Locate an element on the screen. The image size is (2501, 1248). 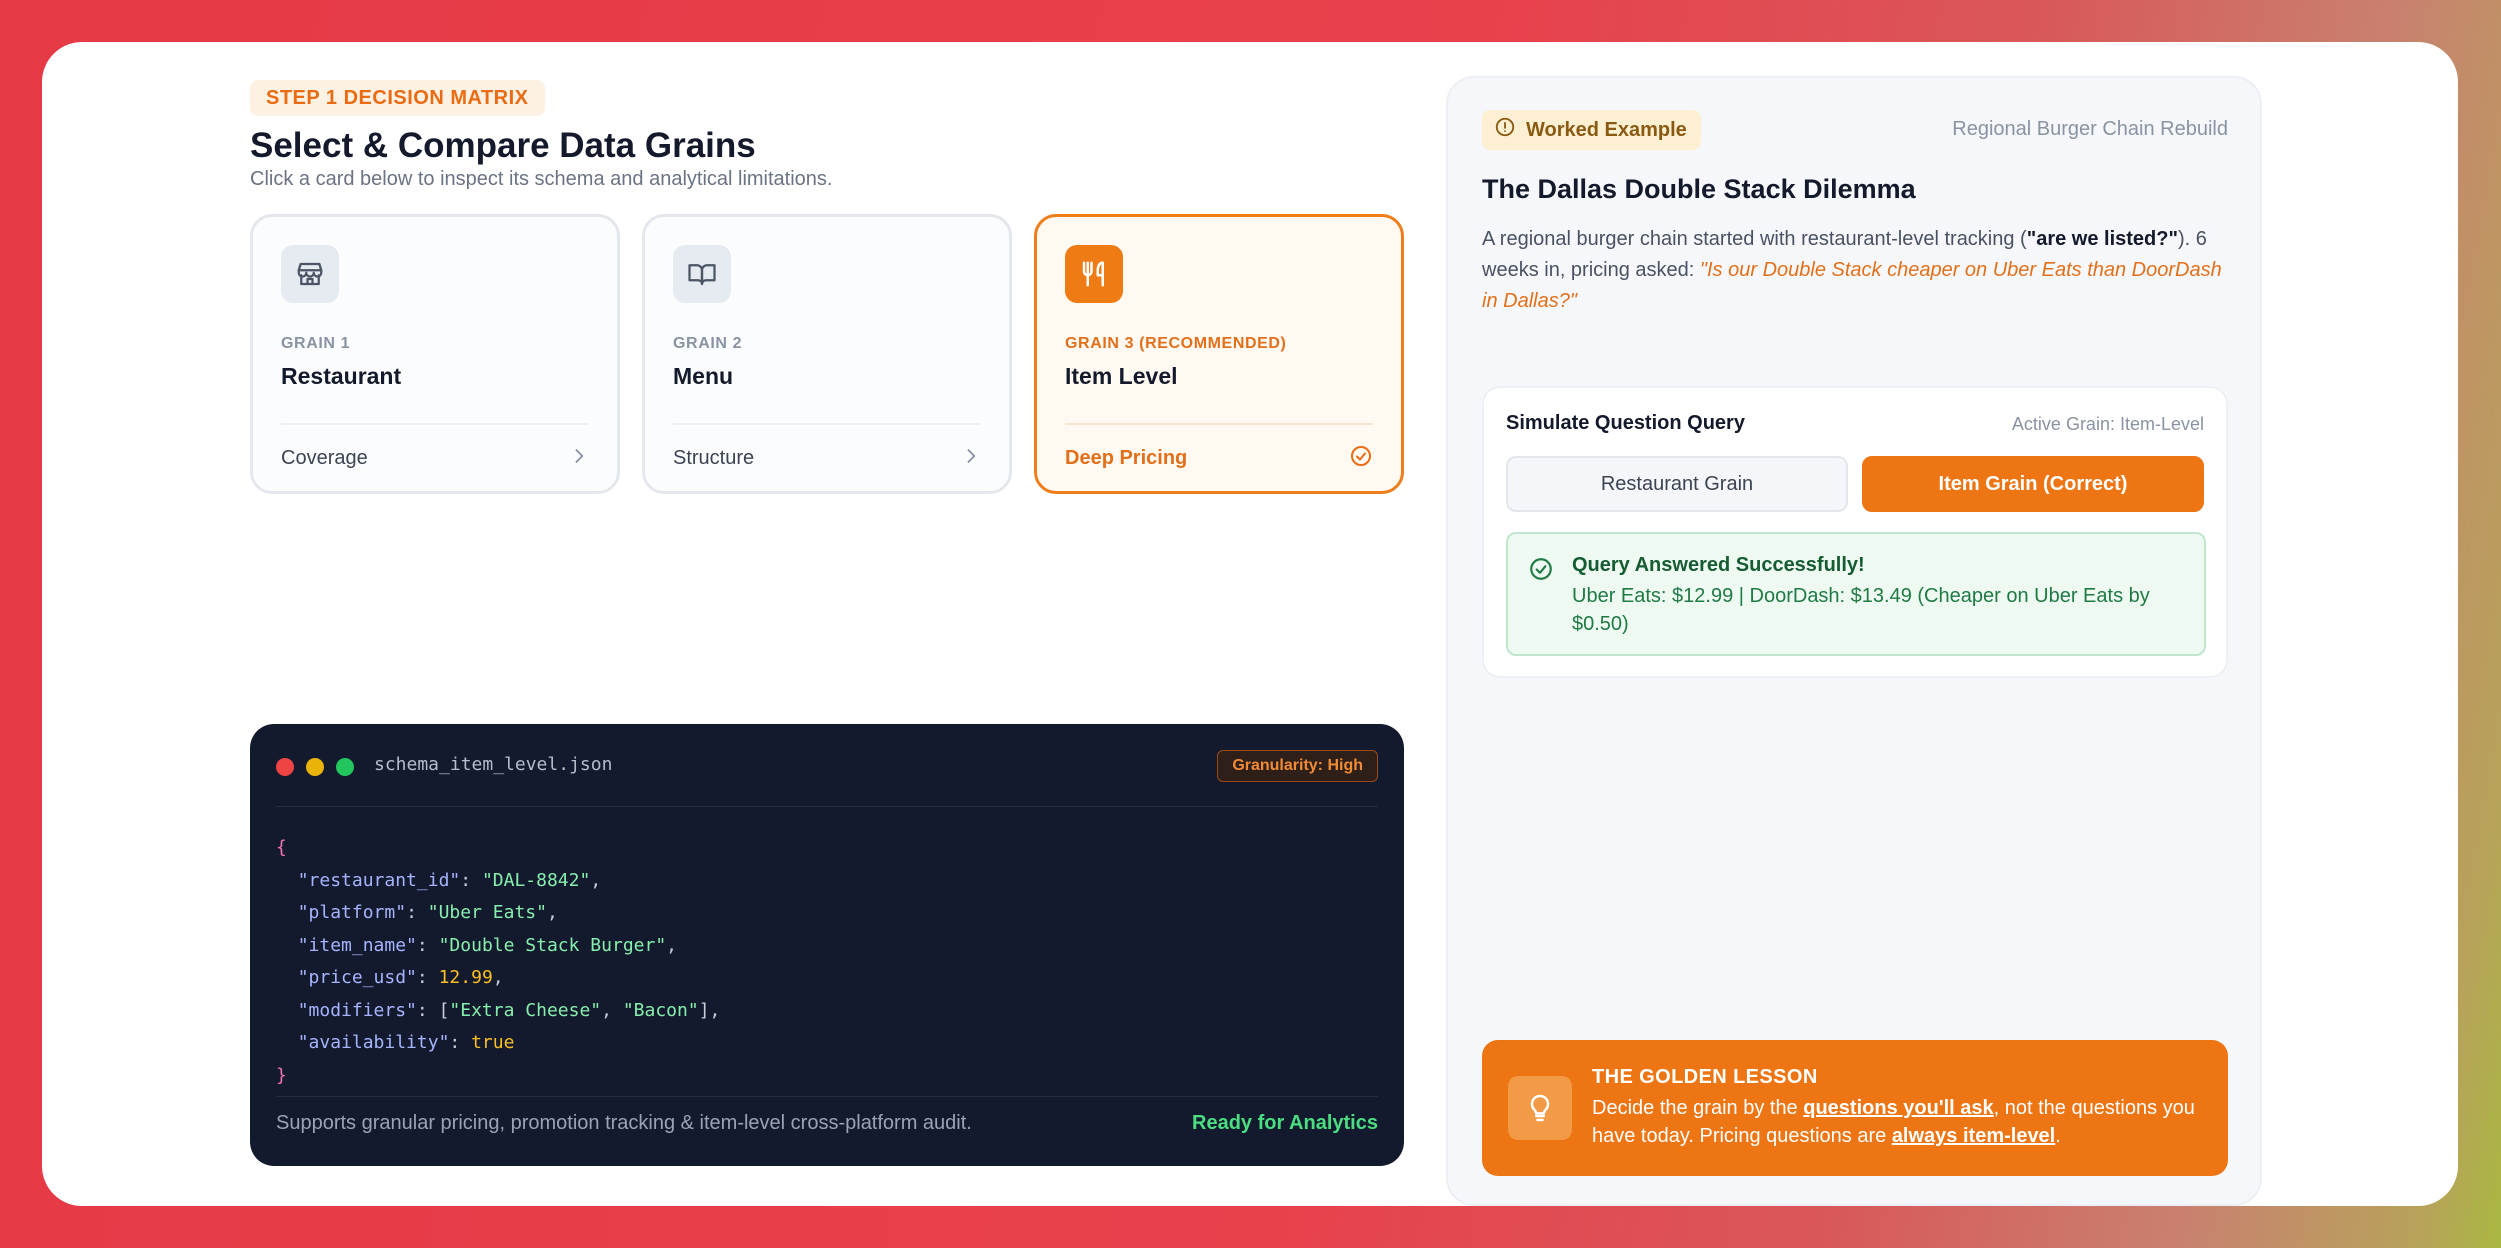
card-grain-label: GRAIN 3 (RECOMMENDED) is located at coordinates (1176, 343).